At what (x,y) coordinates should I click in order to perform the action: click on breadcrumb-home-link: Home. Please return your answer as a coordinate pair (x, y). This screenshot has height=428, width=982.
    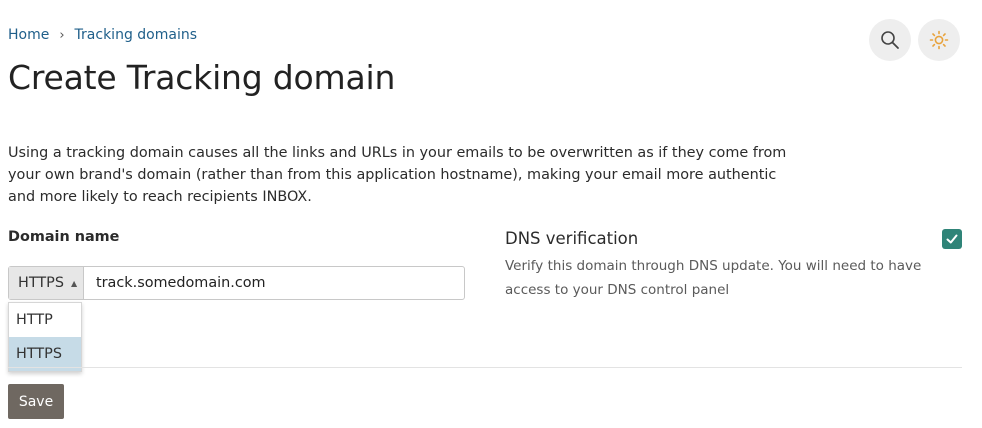
    Looking at the image, I should click on (28, 35).